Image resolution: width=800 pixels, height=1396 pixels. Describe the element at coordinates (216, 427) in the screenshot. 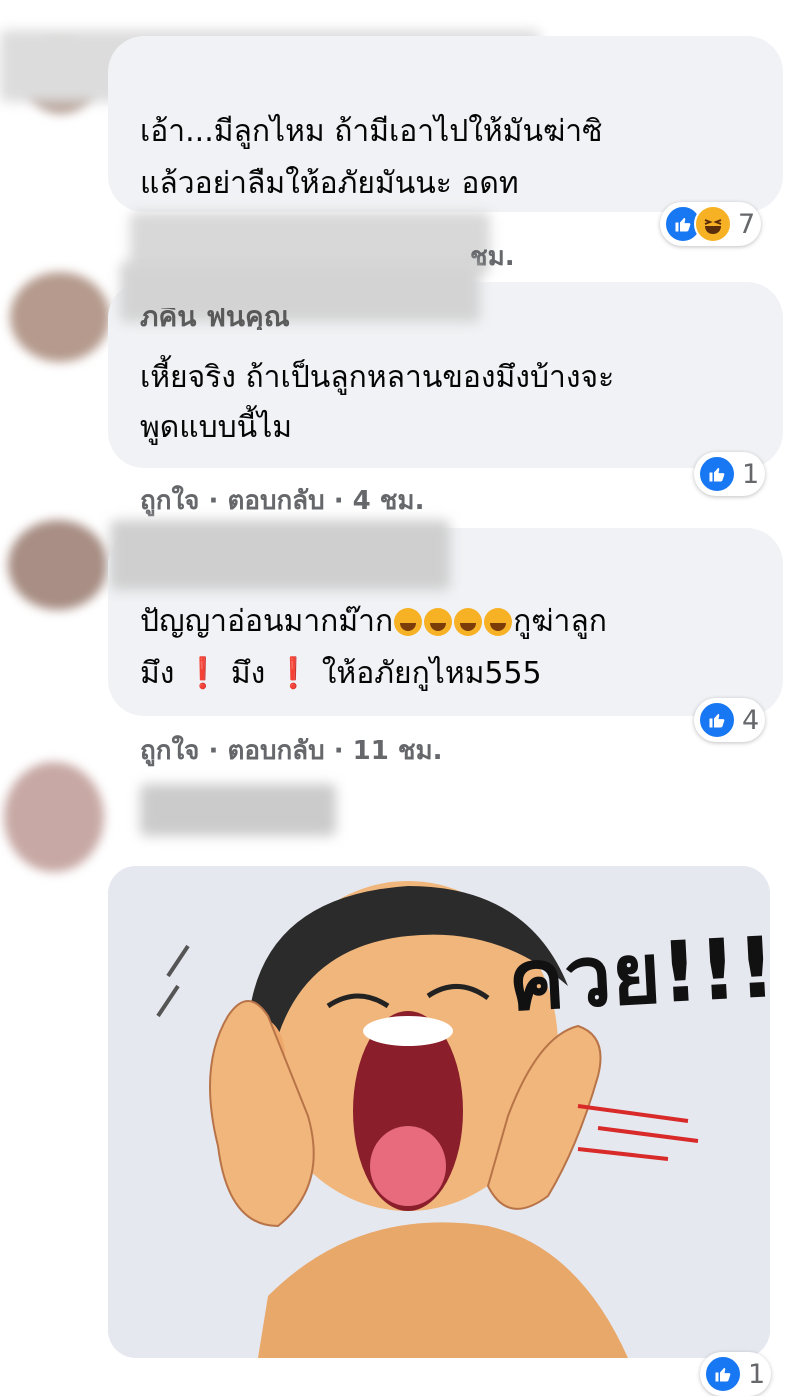

I see `comment-text: พูดแบบนี้ไม` at that location.